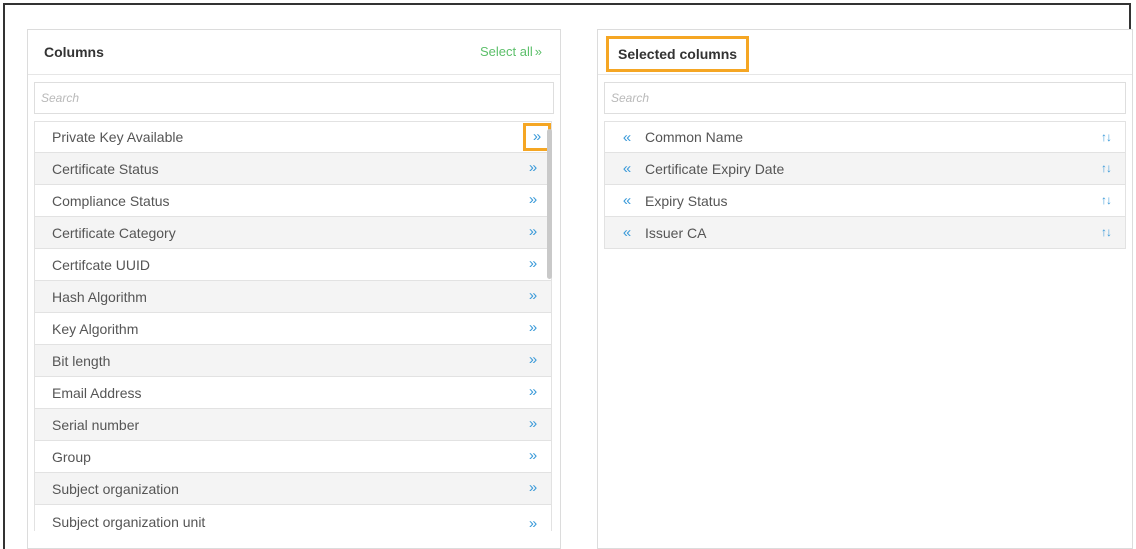 This screenshot has height=549, width=1136. I want to click on selected-columns-panel-title: Selected columns, so click(678, 54).